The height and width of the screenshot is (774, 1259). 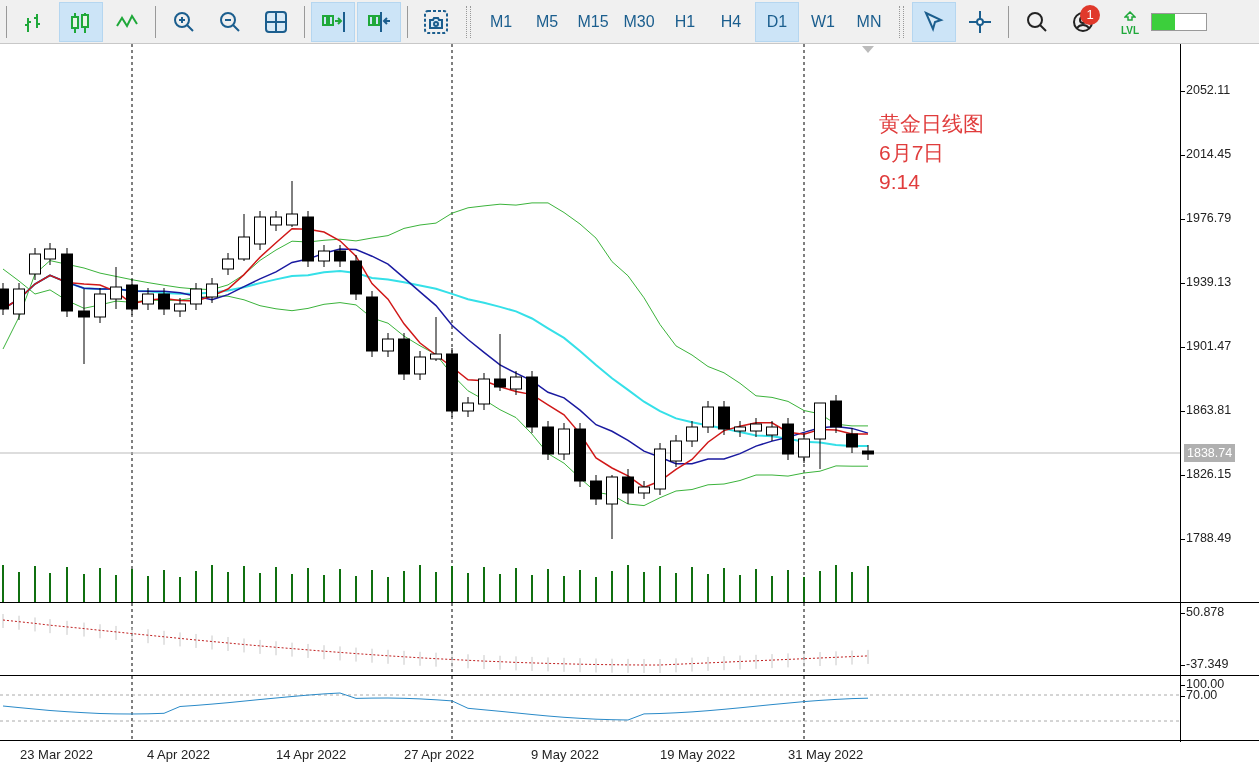 I want to click on crosshair-icon, so click(x=980, y=21).